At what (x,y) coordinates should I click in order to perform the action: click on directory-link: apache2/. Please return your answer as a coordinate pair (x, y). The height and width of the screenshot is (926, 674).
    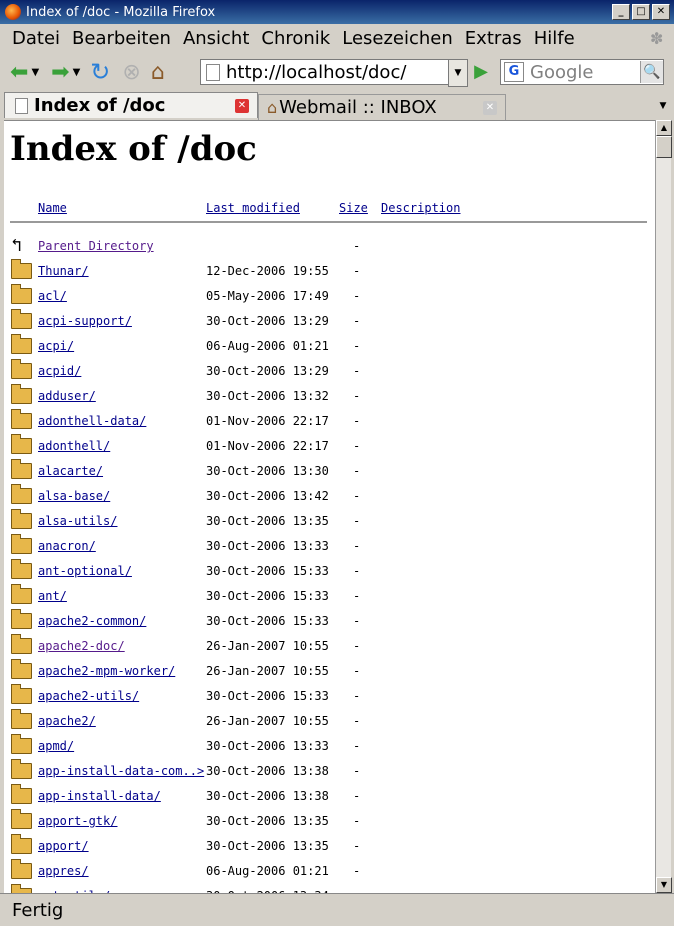
    Looking at the image, I should click on (67, 721).